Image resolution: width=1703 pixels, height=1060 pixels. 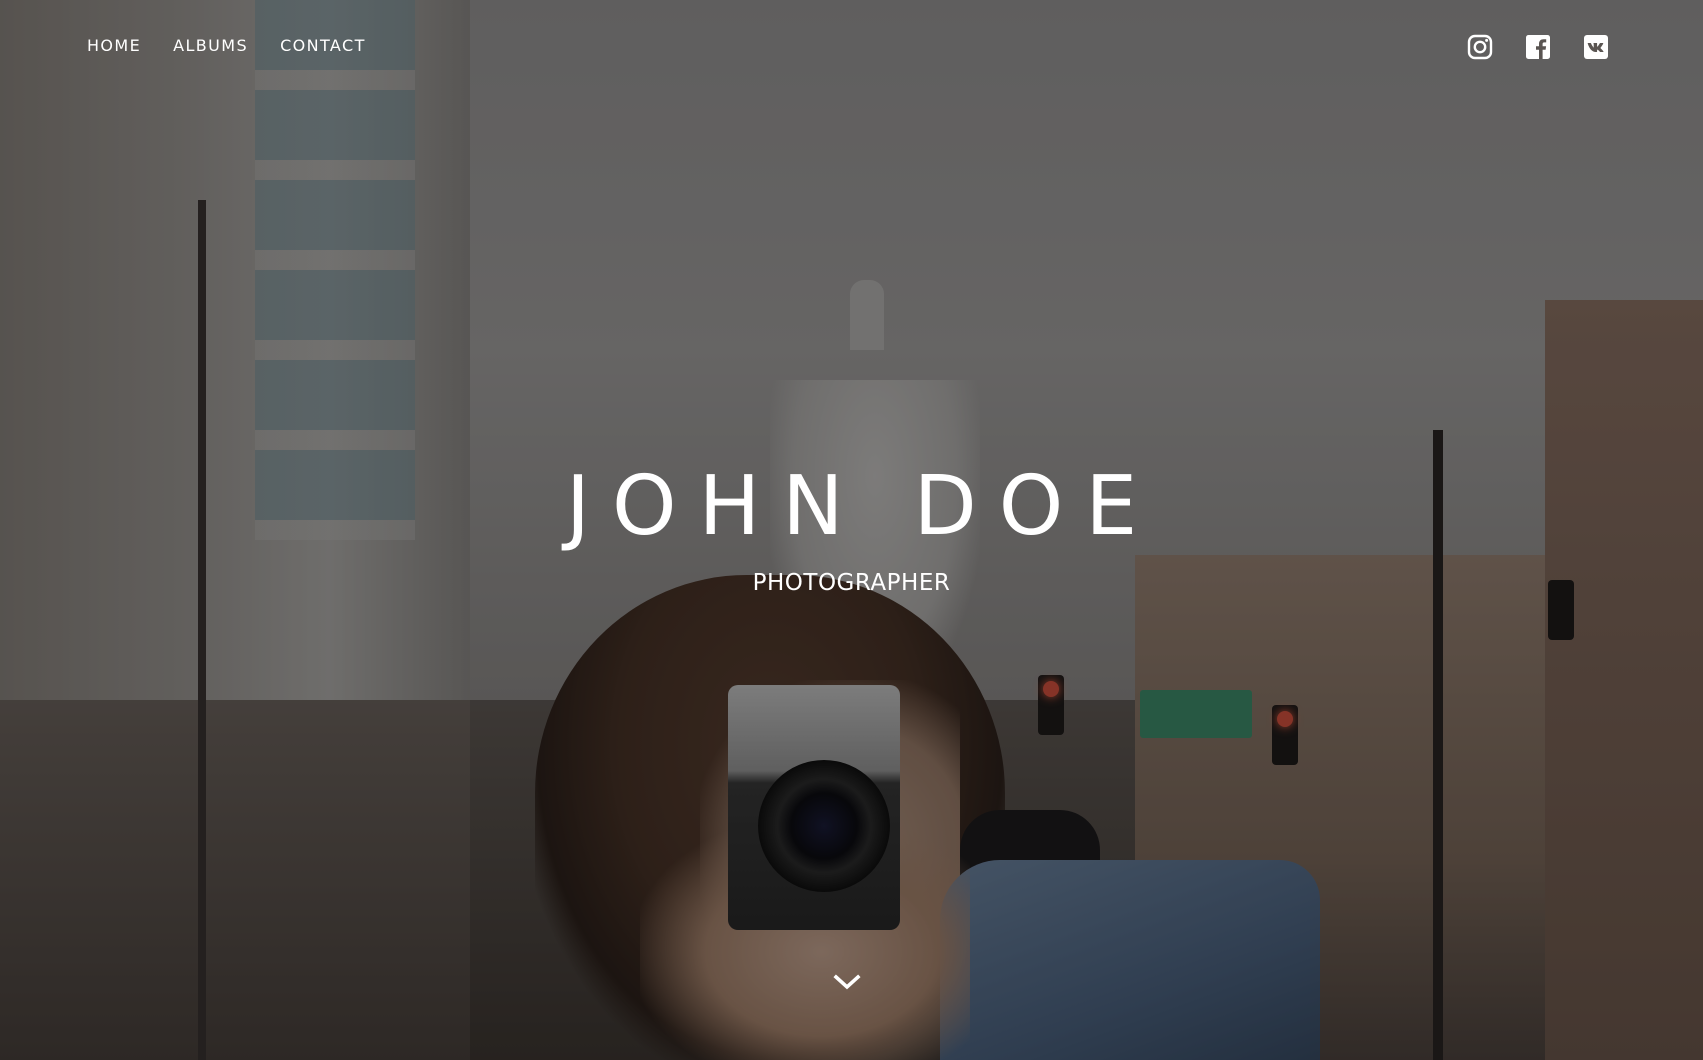 What do you see at coordinates (114, 45) in the screenshot?
I see `nav-home-link: HOME` at bounding box center [114, 45].